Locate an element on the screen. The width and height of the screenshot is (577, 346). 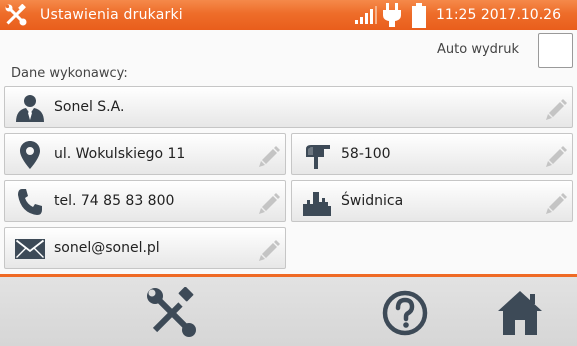
signal-icon is located at coordinates (366, 15).